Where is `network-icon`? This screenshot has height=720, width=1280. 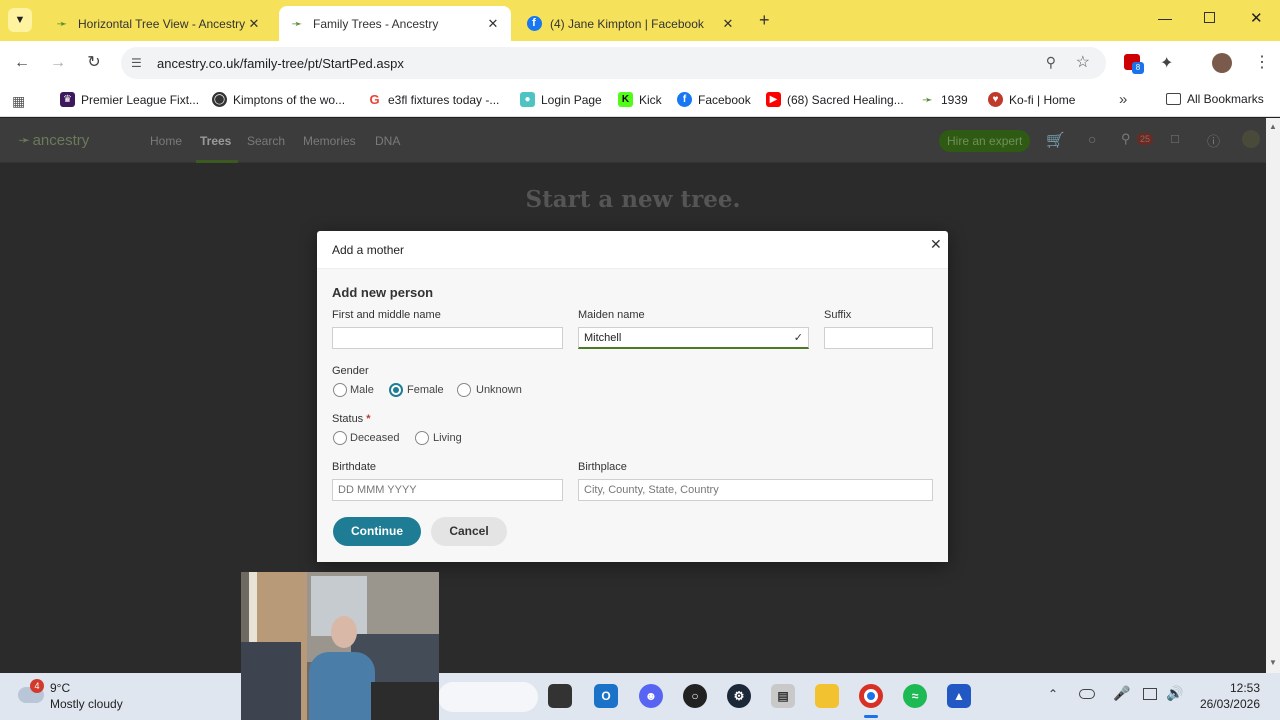
network-icon is located at coordinates (1150, 694).